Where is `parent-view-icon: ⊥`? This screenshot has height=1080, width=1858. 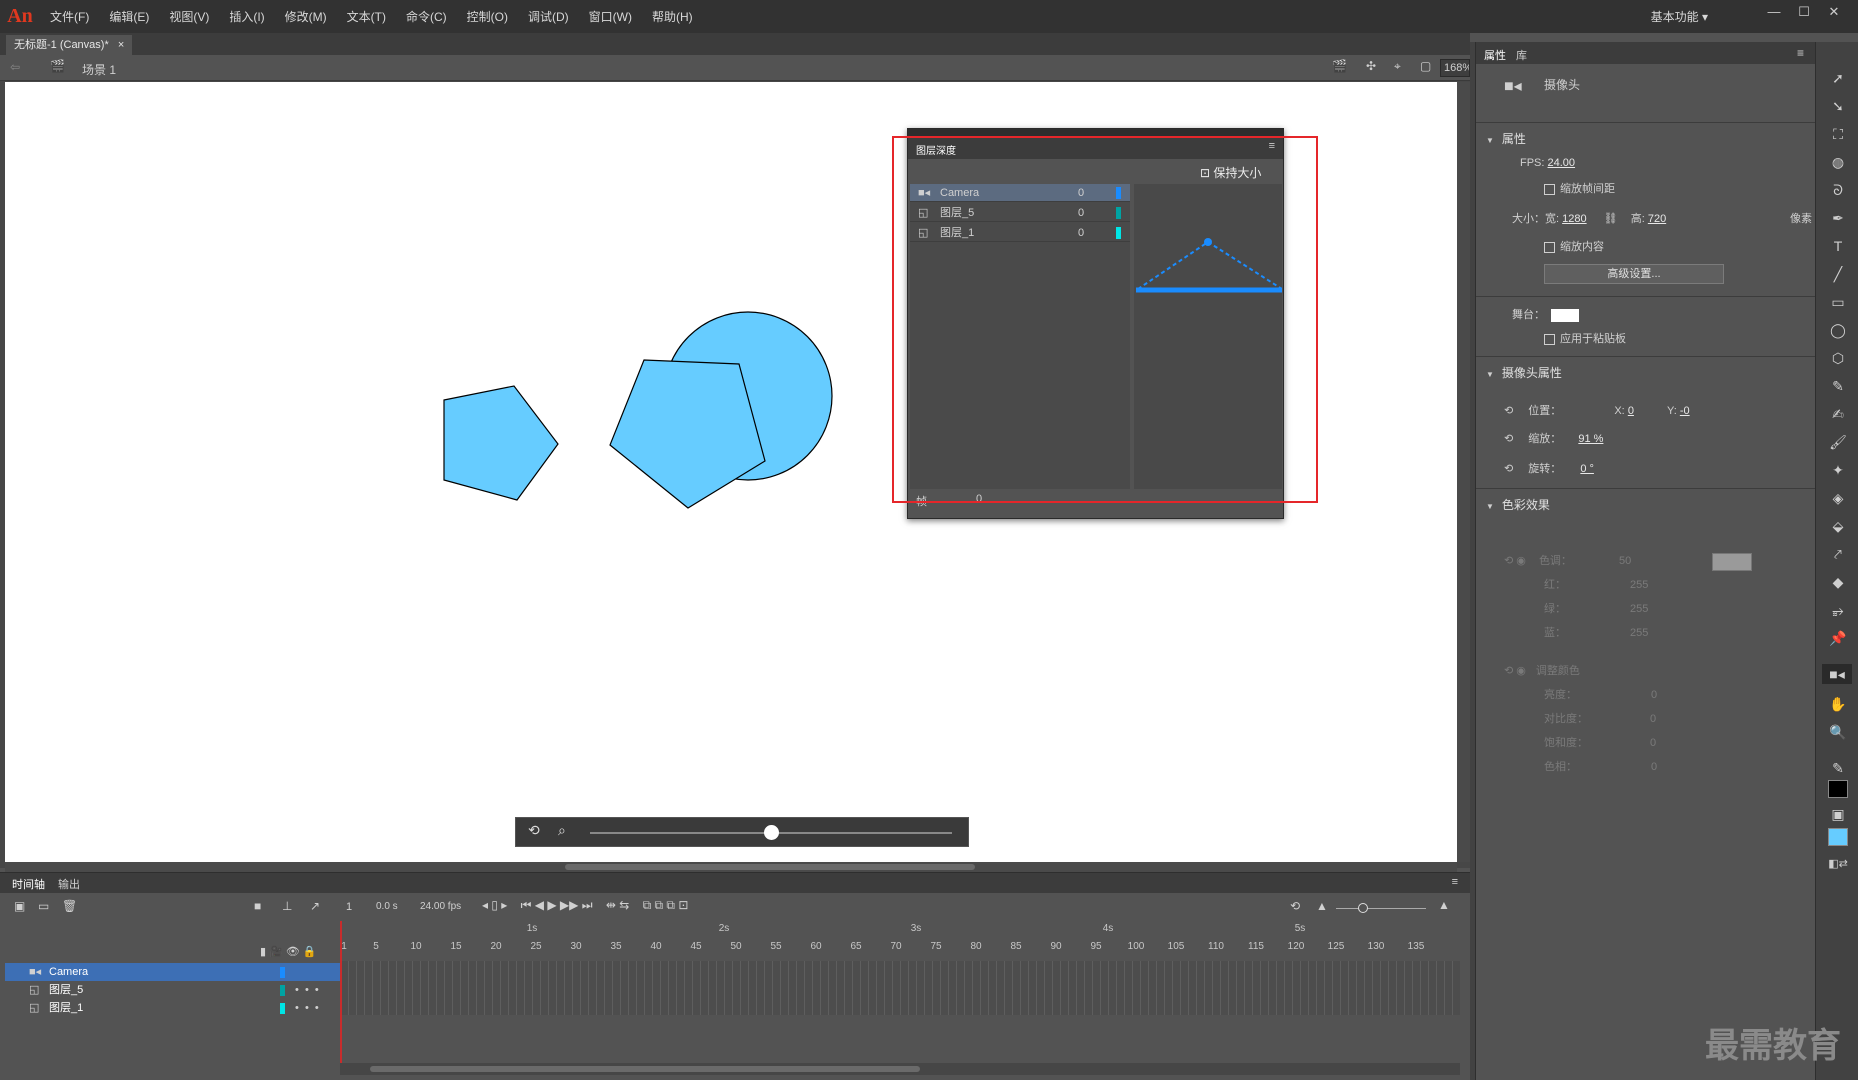
parent-view-icon: ⊥ is located at coordinates (287, 906).